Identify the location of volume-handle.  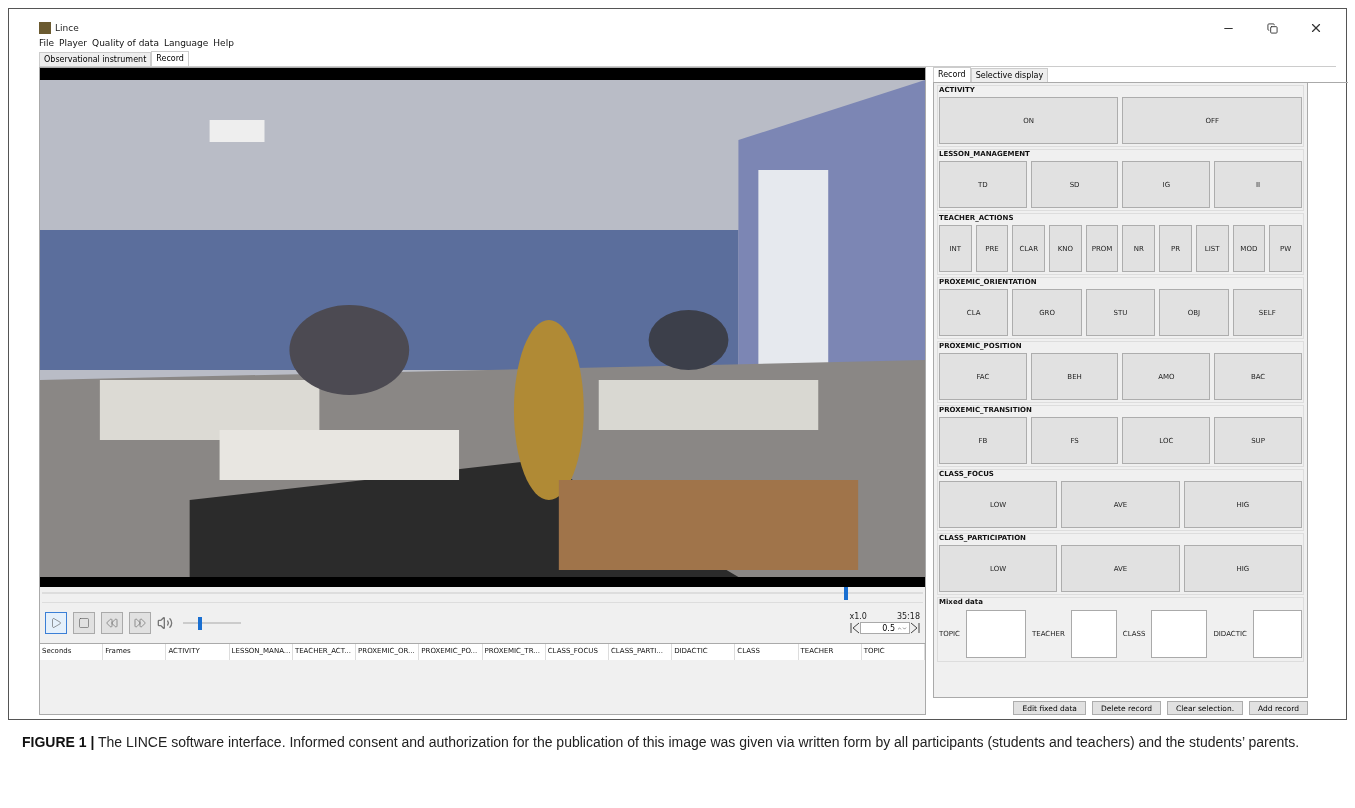
(199, 623).